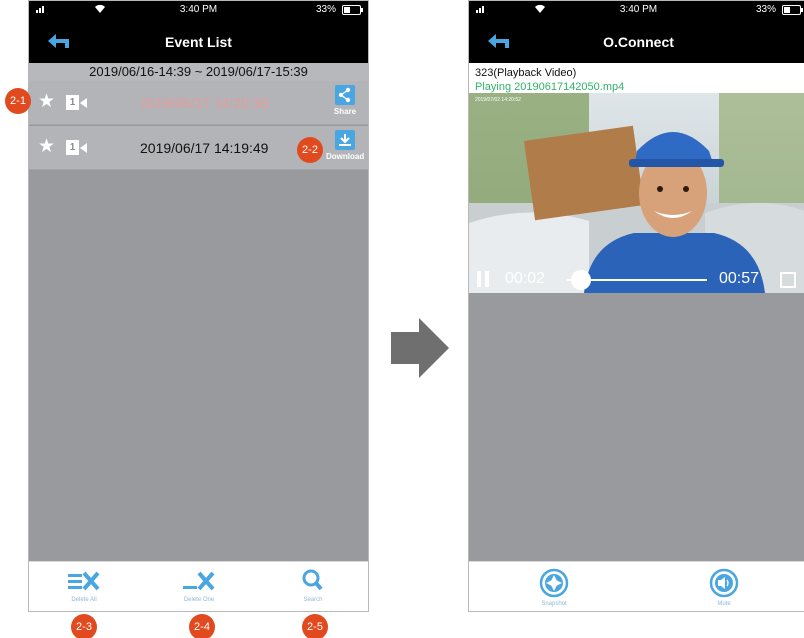  I want to click on download-icon, so click(345, 140).